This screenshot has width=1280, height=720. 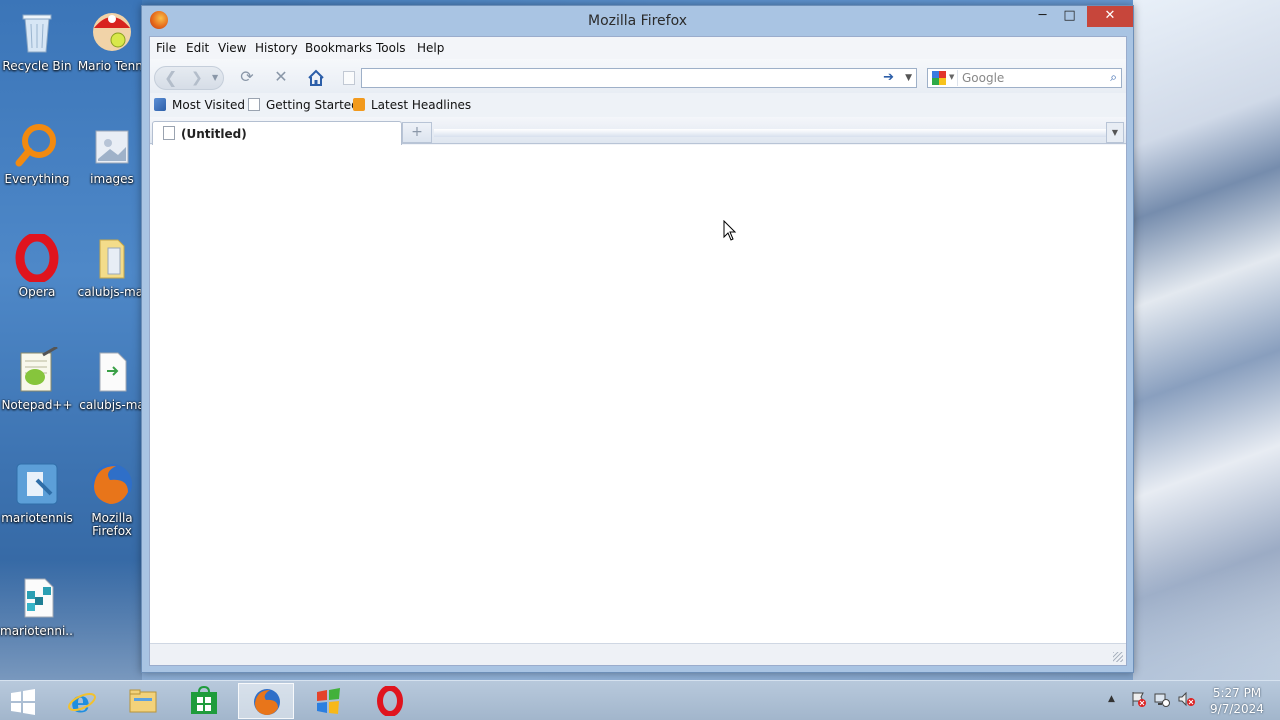 What do you see at coordinates (1069, 16) in the screenshot?
I see `maximize-button: □` at bounding box center [1069, 16].